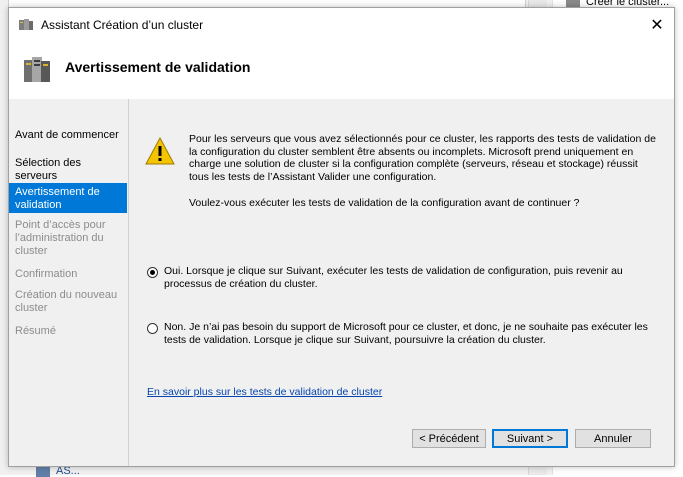 This screenshot has width=683, height=477. Describe the element at coordinates (152, 328) in the screenshot. I see `radio-no` at that location.